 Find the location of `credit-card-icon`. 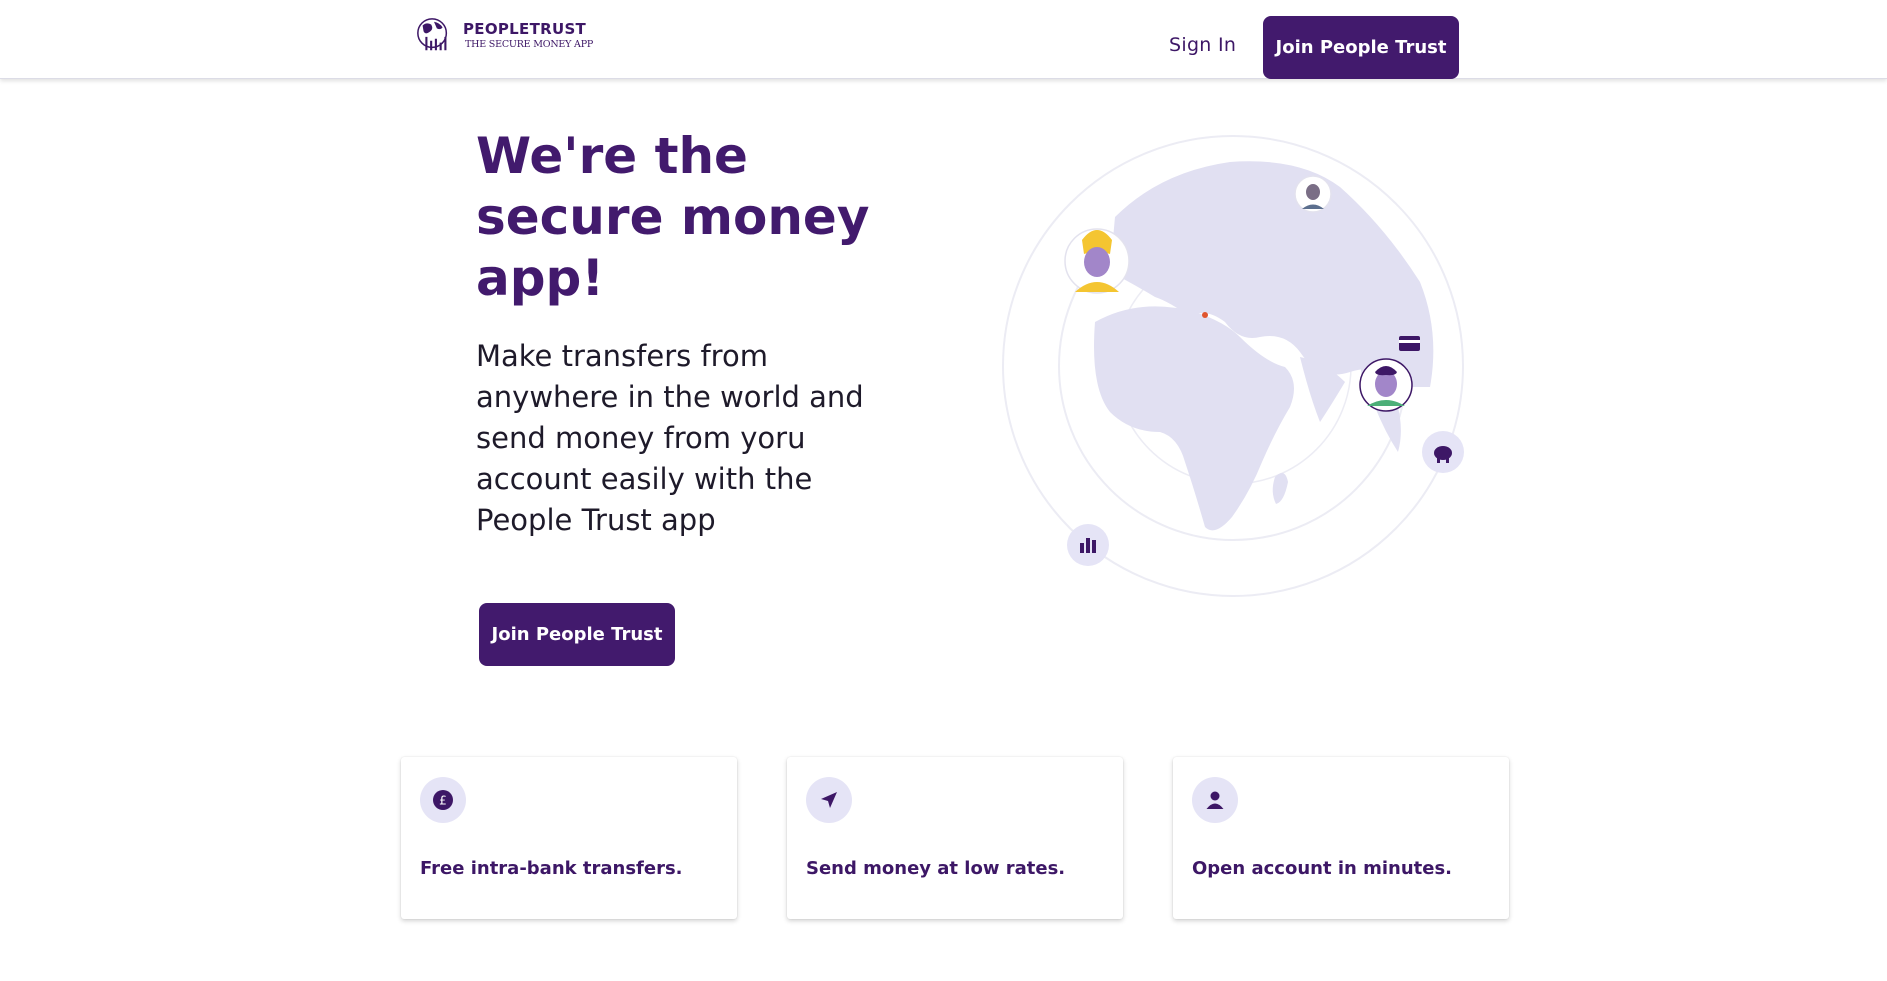

credit-card-icon is located at coordinates (1409, 343).